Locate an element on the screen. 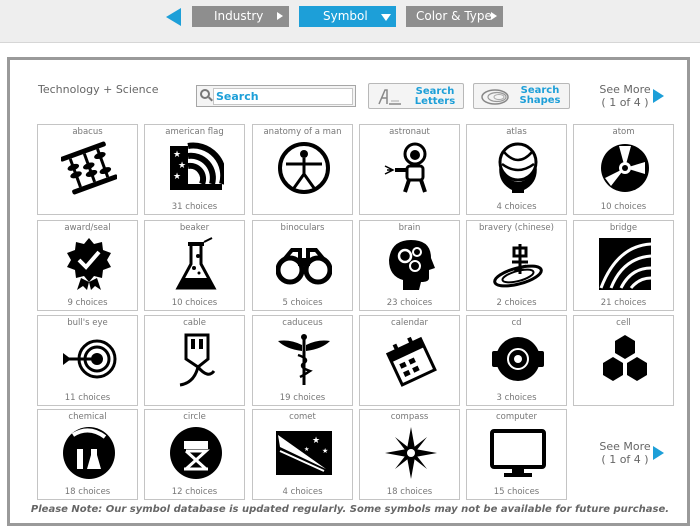  compass-icon is located at coordinates (411, 453).